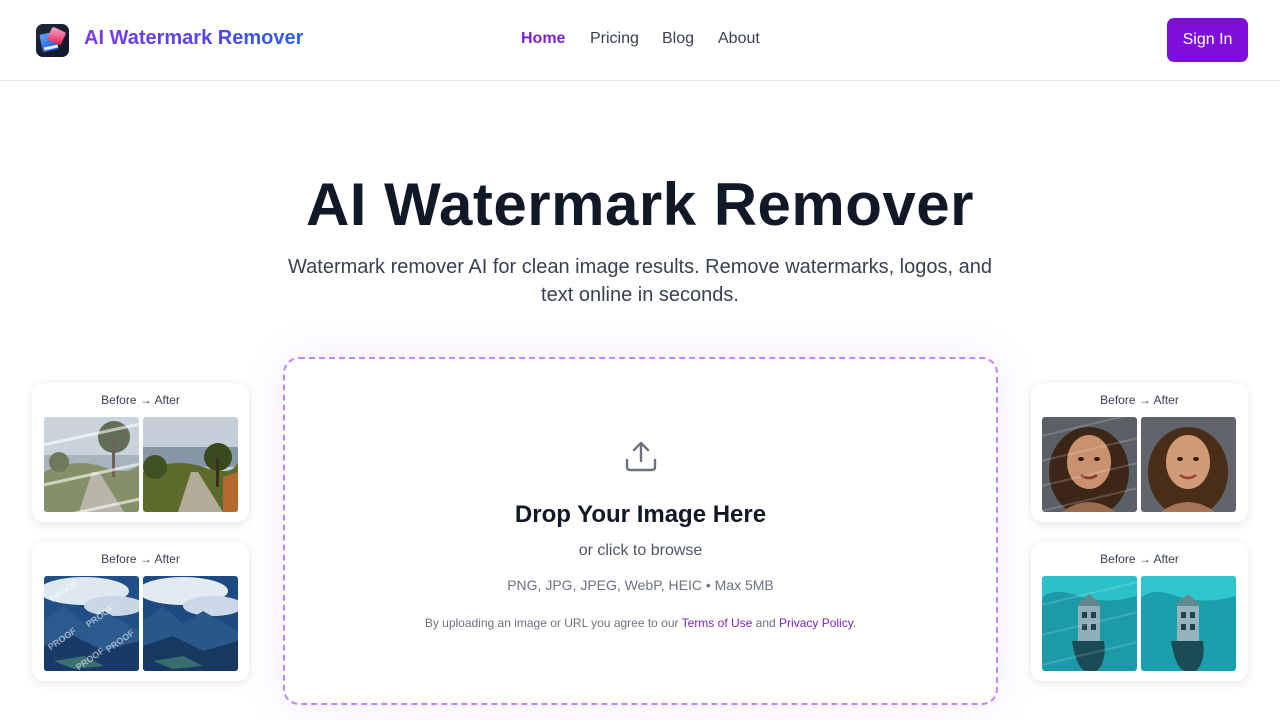 The height and width of the screenshot is (720, 1280). What do you see at coordinates (739, 39) in the screenshot?
I see `nav-about: About` at bounding box center [739, 39].